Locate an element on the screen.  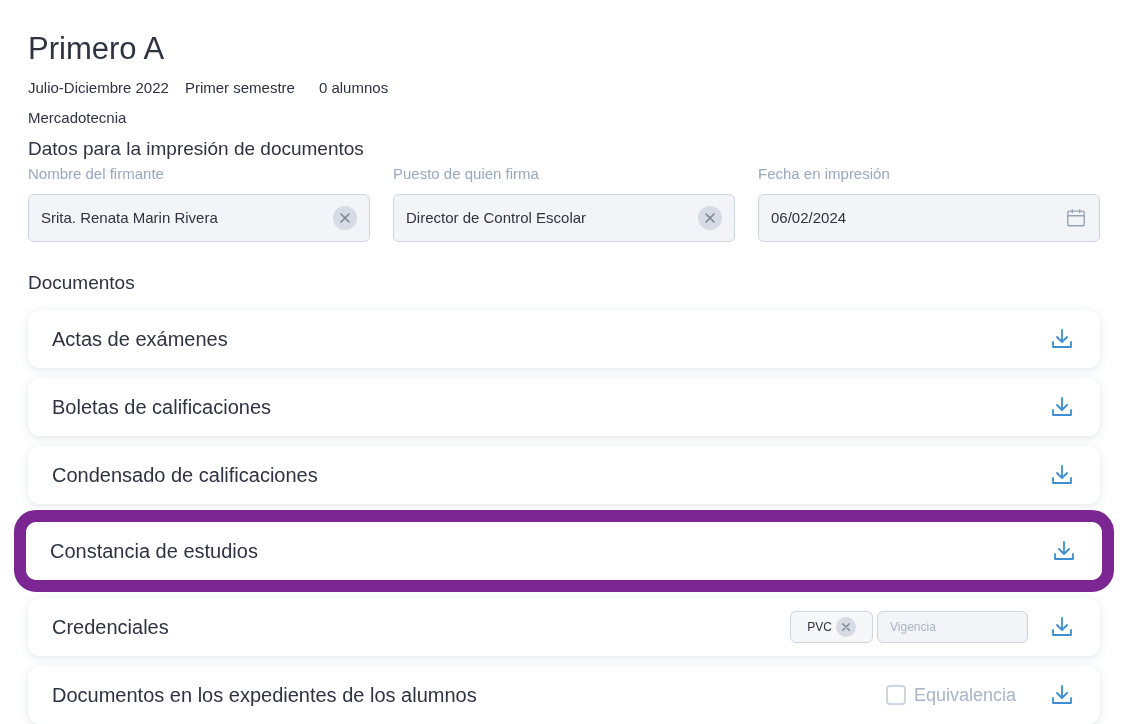
meta-text: Primer semestre is located at coordinates (239, 88).